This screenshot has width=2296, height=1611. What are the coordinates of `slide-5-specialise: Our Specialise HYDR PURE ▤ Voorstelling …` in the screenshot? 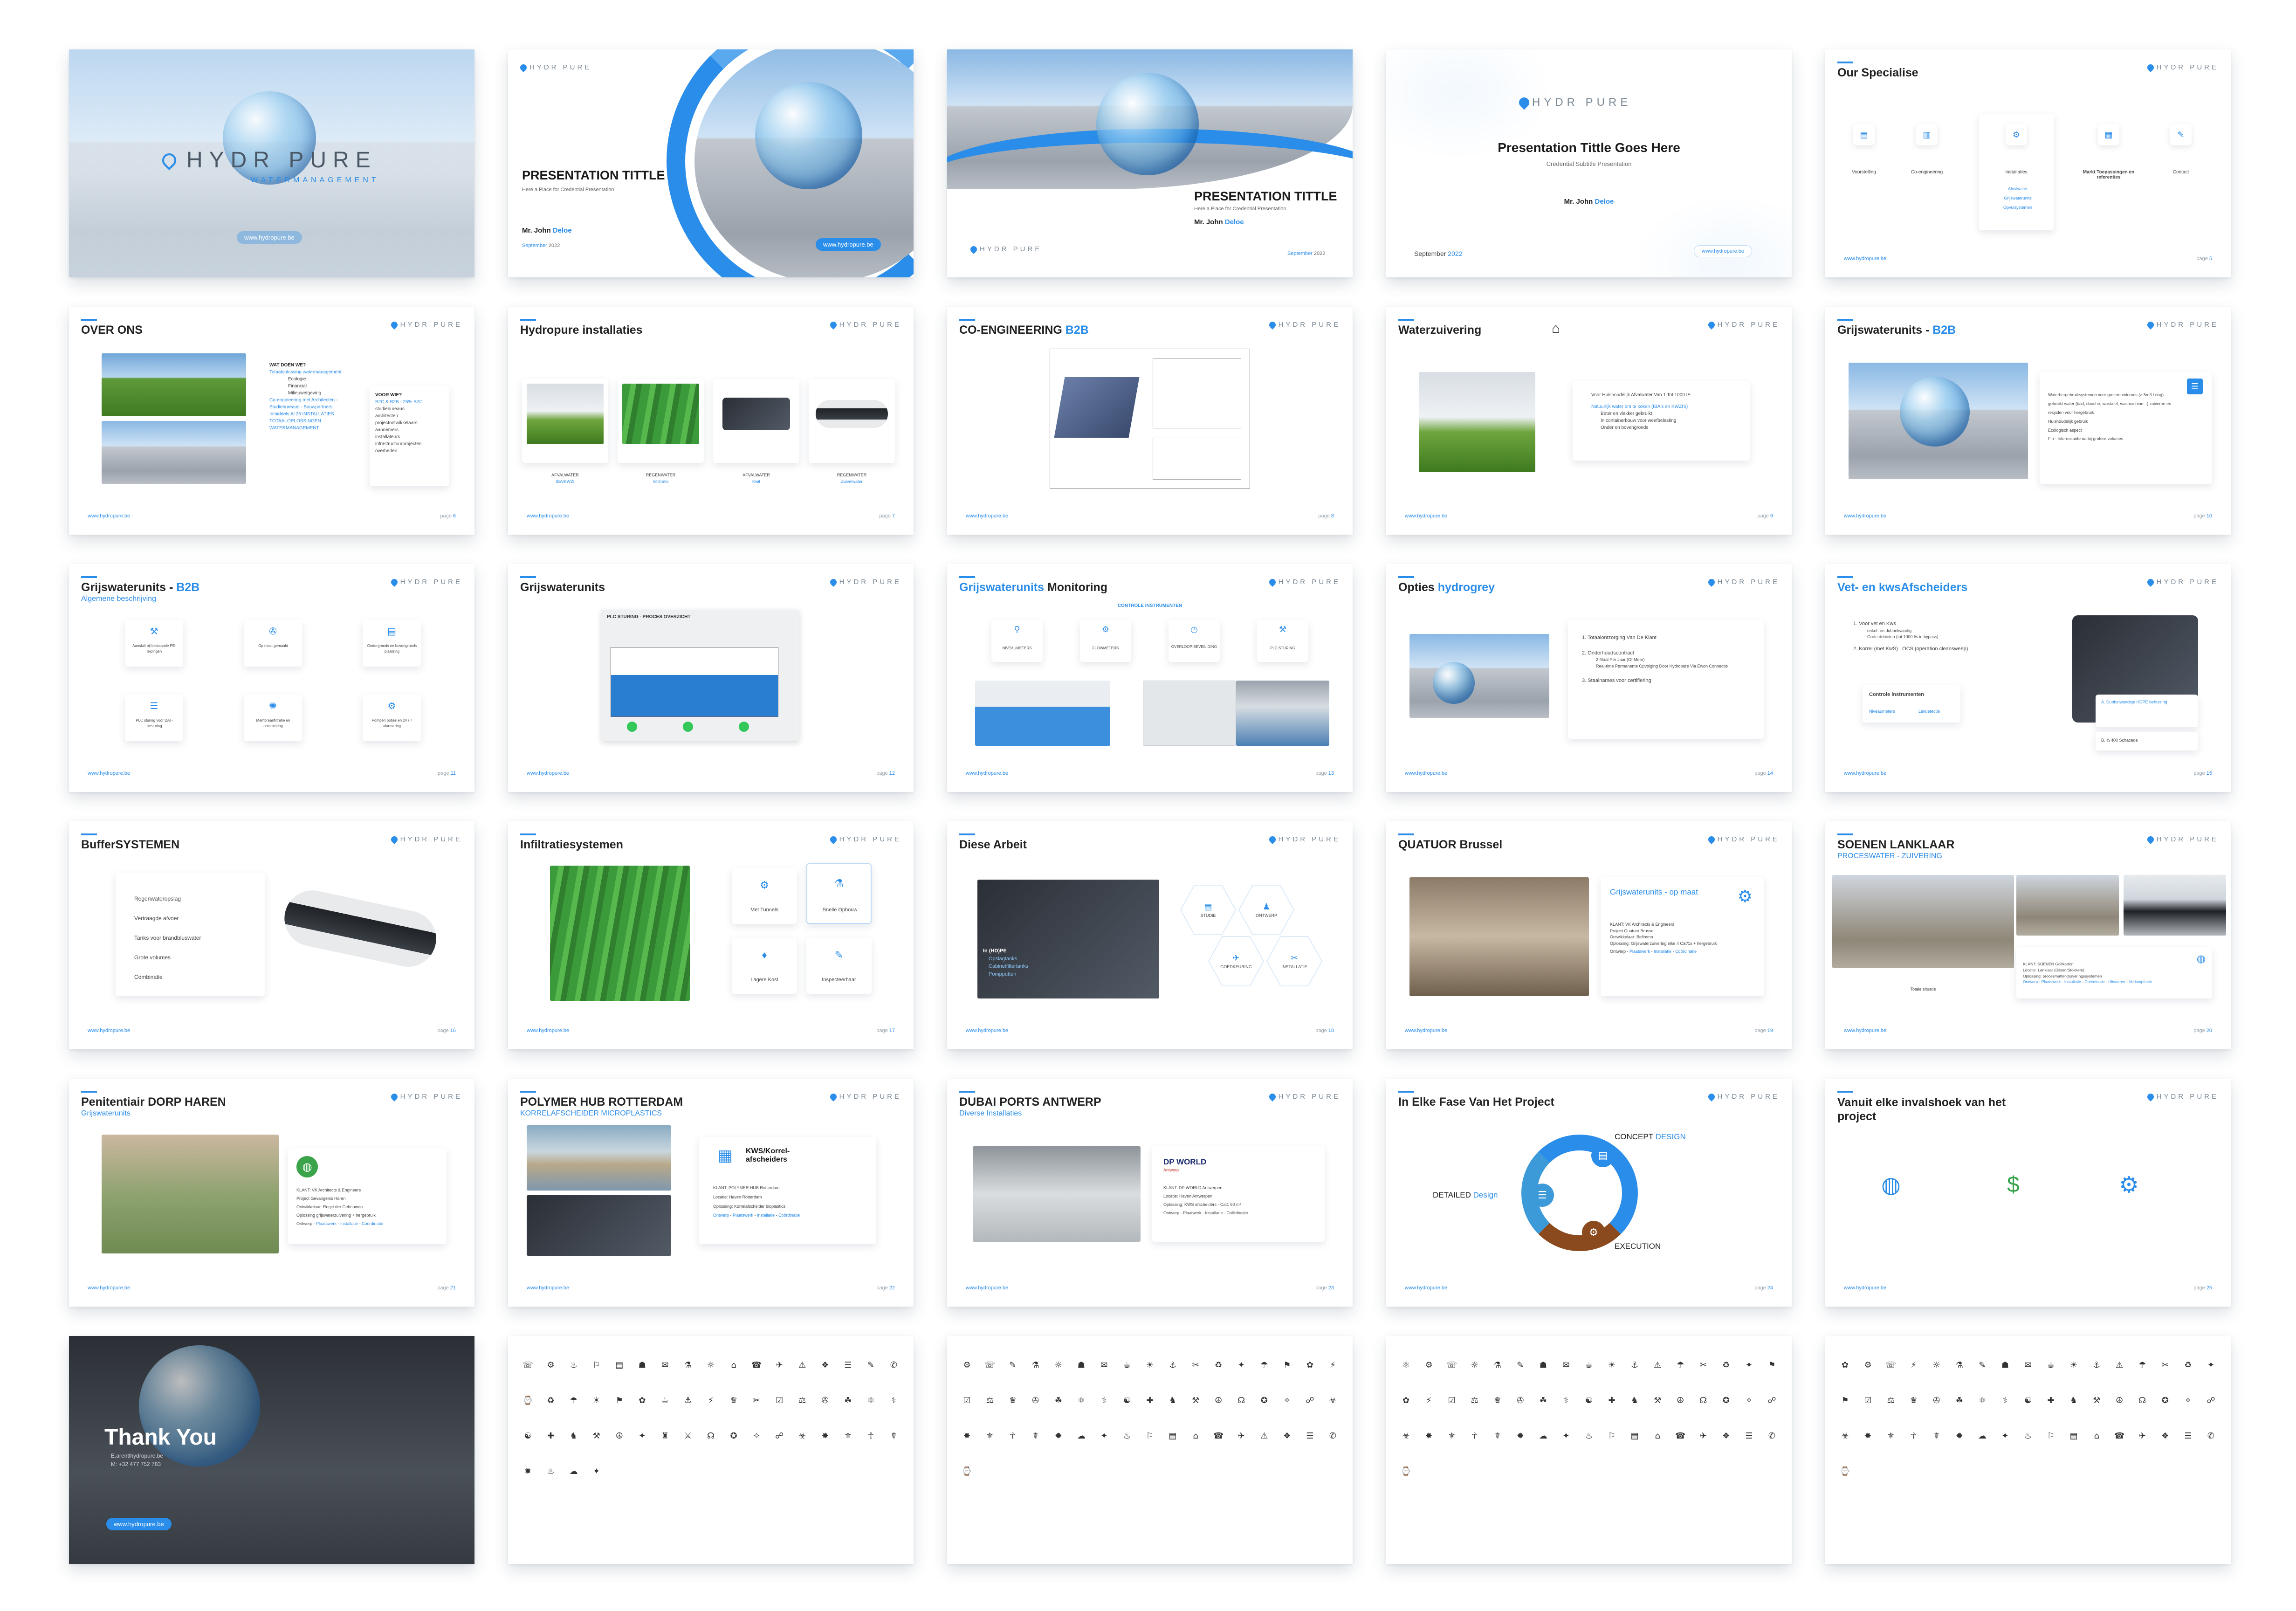 It's located at (2028, 163).